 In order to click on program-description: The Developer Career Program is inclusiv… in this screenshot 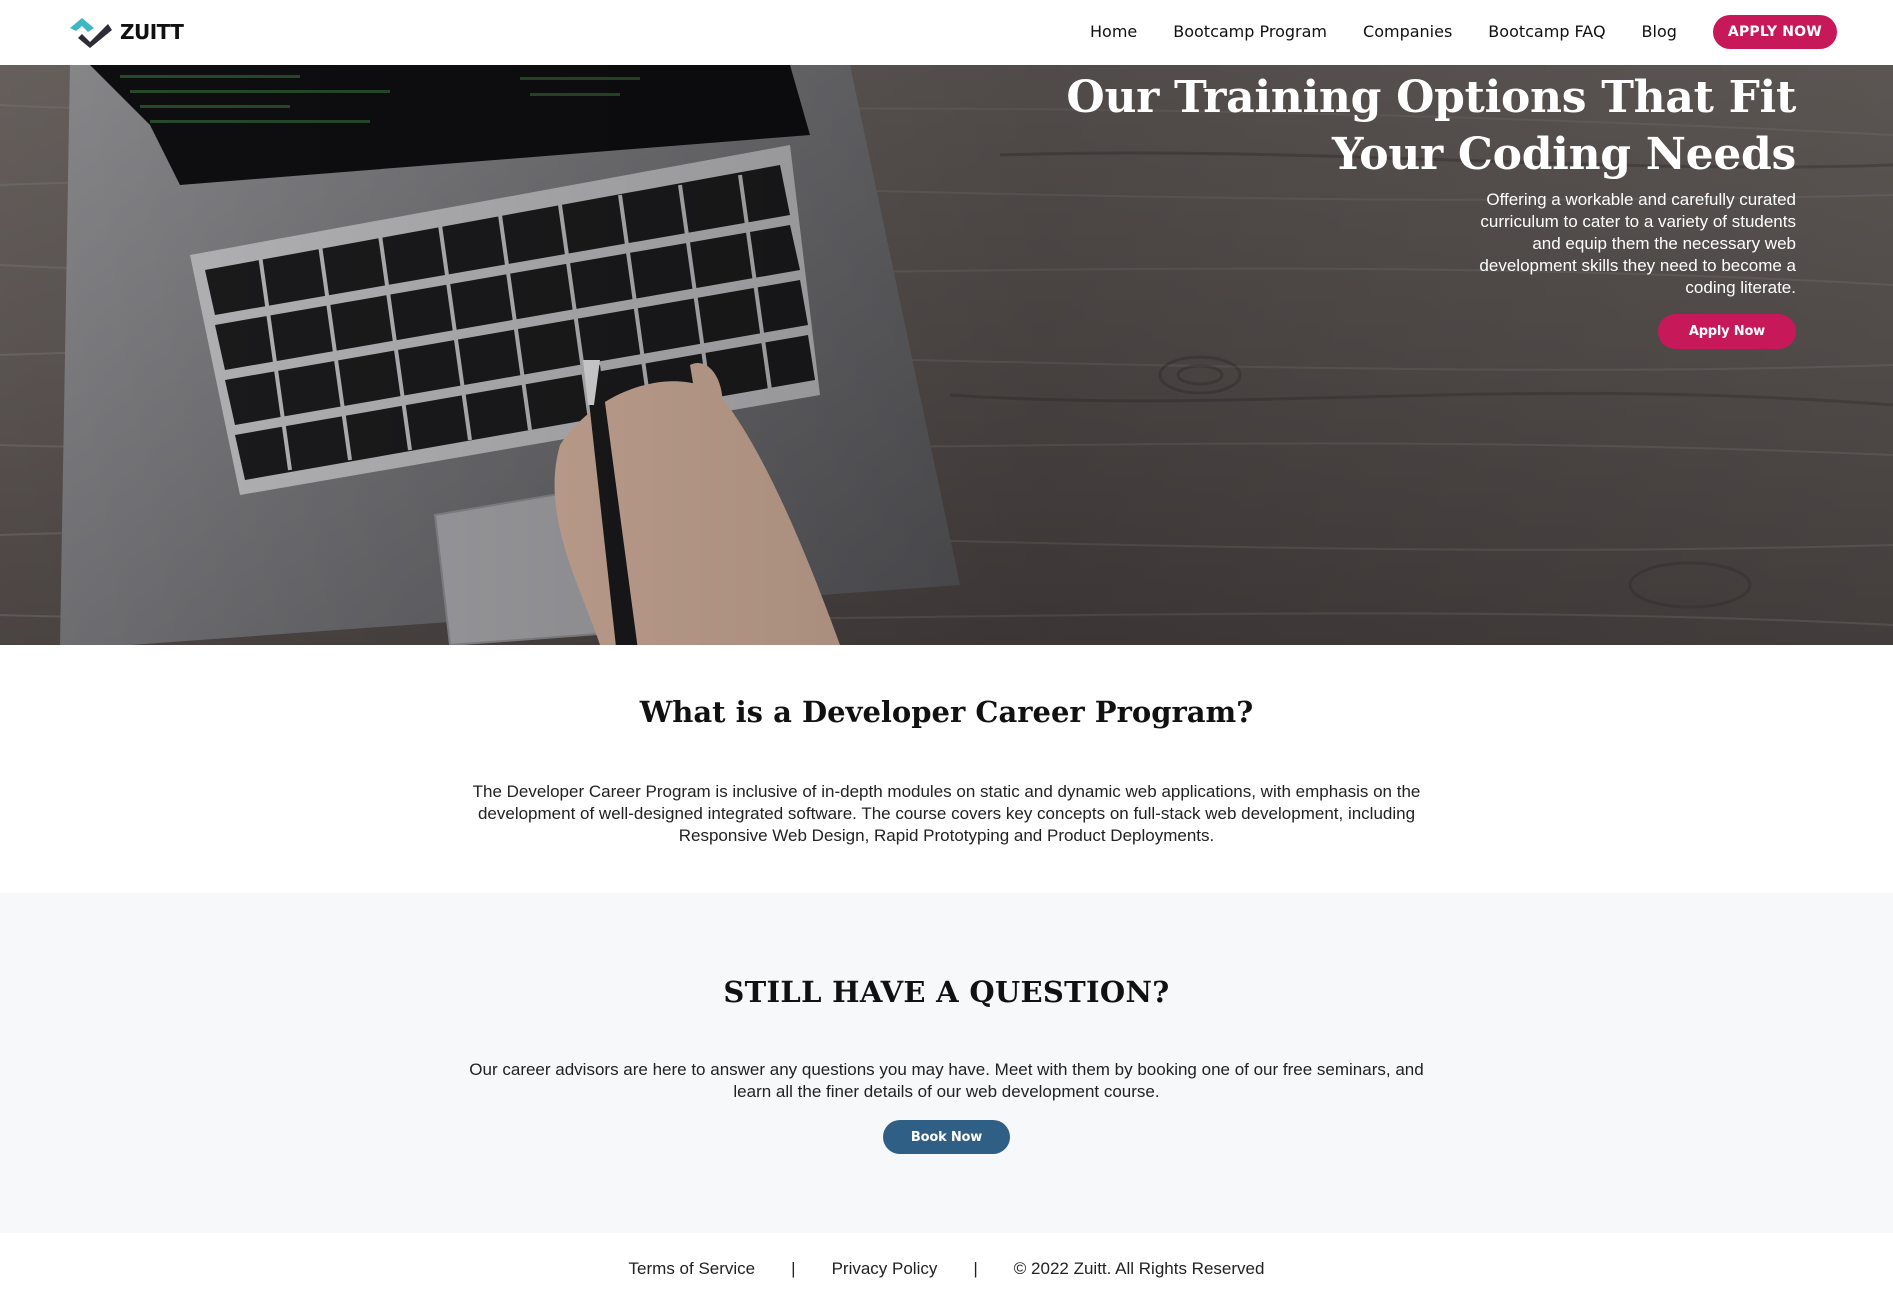, I will do `click(946, 813)`.